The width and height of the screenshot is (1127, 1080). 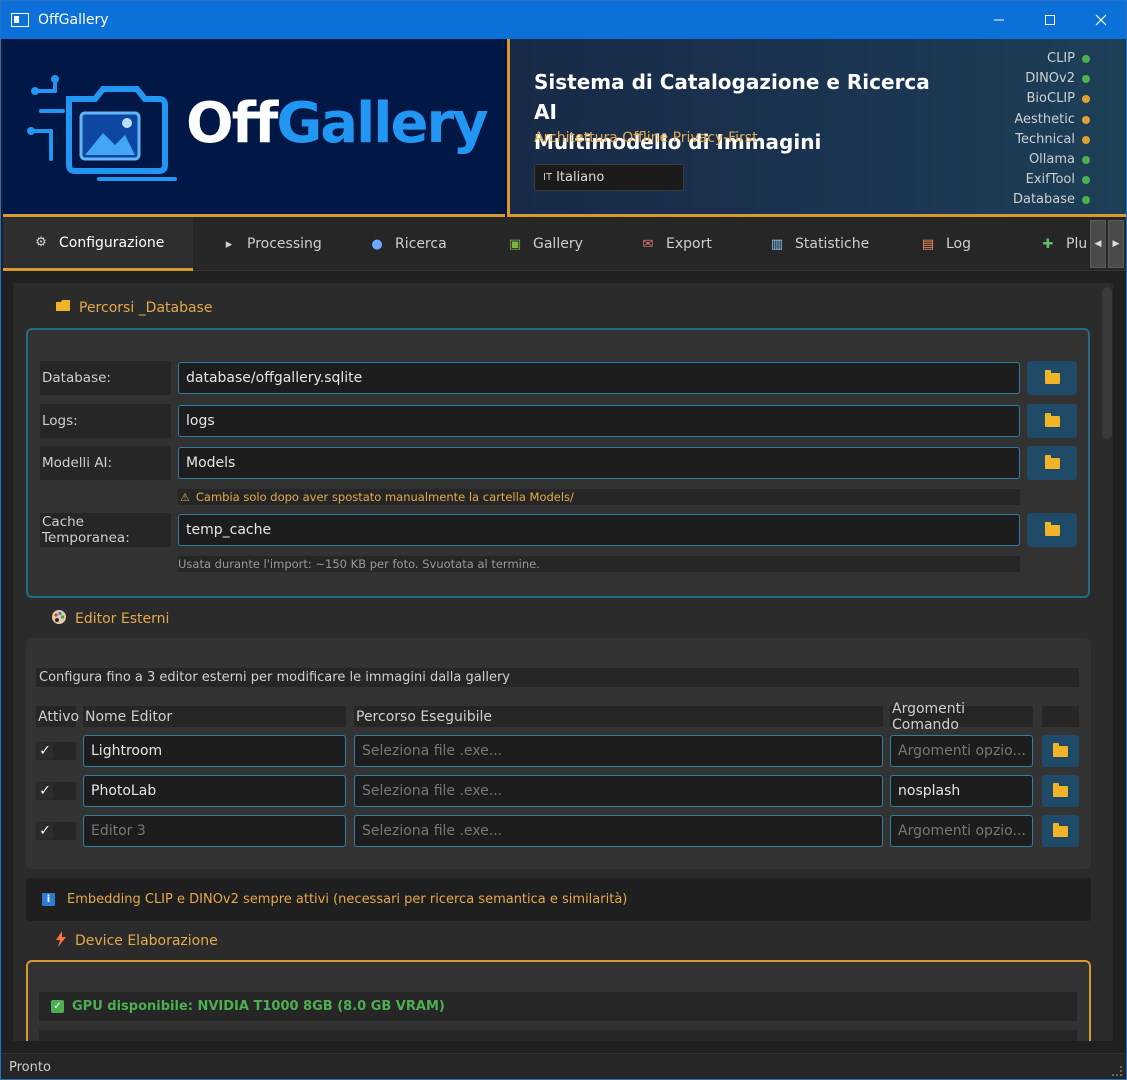 I want to click on logs-browse-button, so click(x=1052, y=421).